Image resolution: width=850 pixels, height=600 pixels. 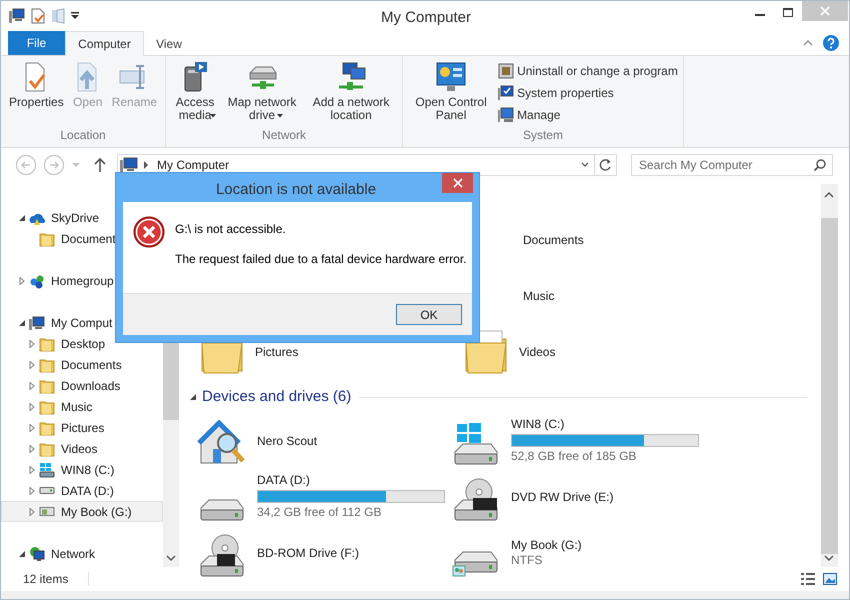 What do you see at coordinates (82, 448) in the screenshot?
I see `nav-item: Videos` at bounding box center [82, 448].